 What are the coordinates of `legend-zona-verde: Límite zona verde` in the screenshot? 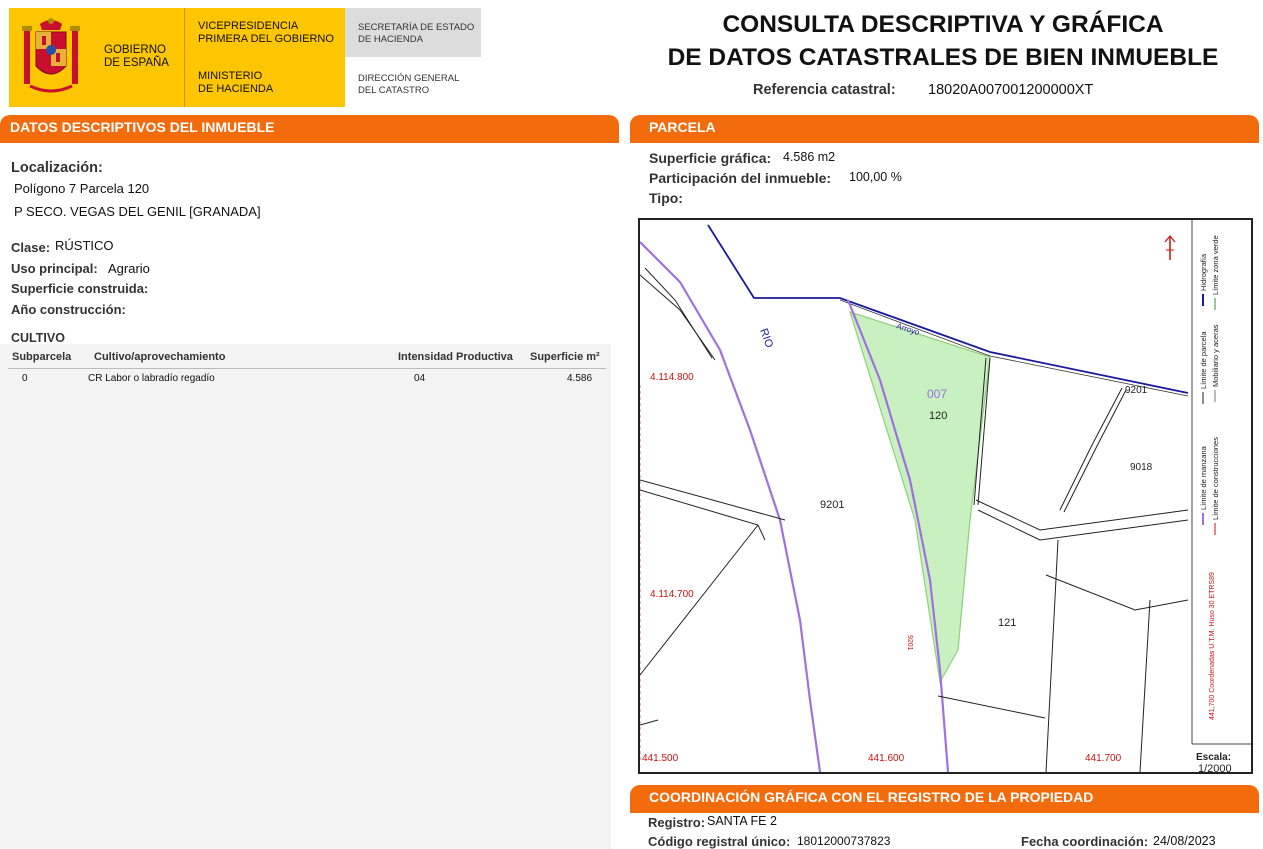 It's located at (1215, 265).